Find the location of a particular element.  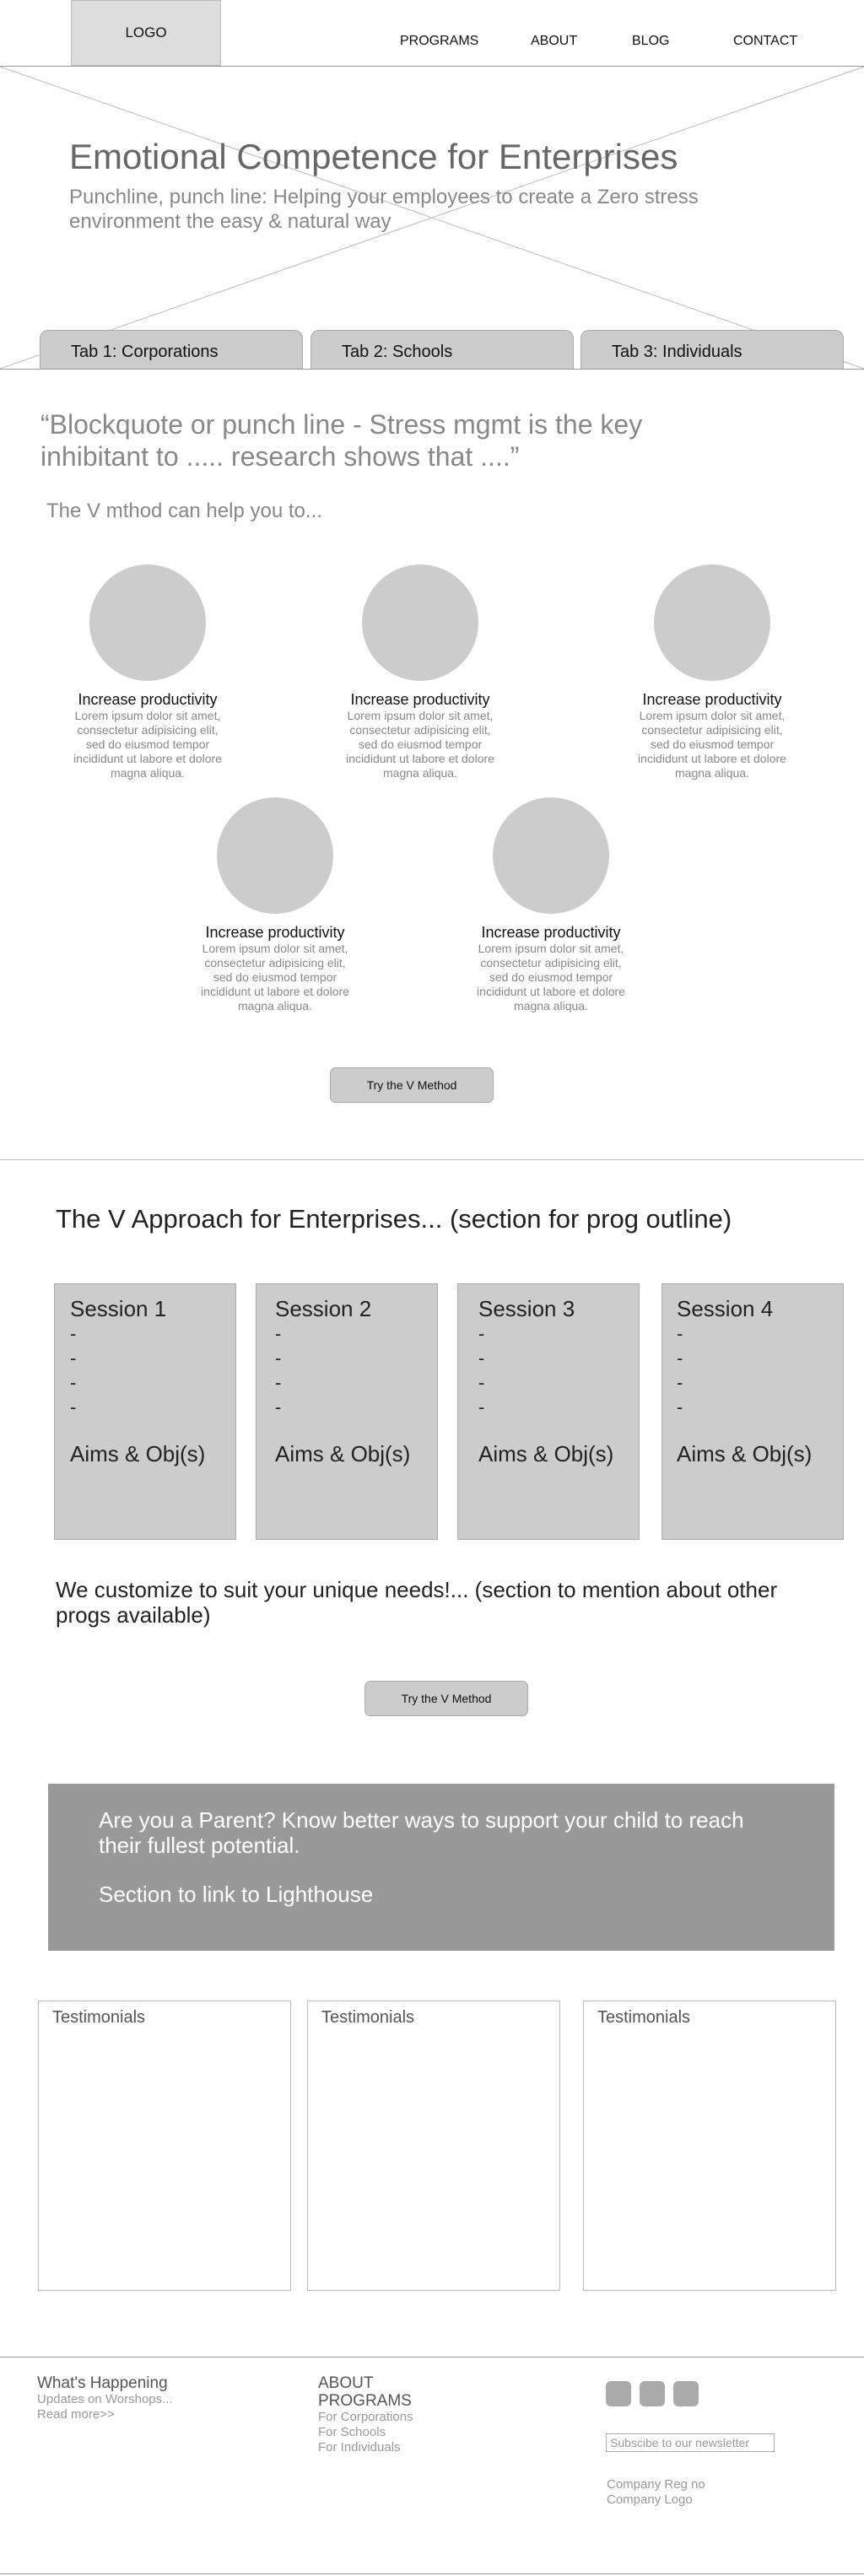

lighthouse-link: Section to link to Lighthouse is located at coordinates (466, 1895).